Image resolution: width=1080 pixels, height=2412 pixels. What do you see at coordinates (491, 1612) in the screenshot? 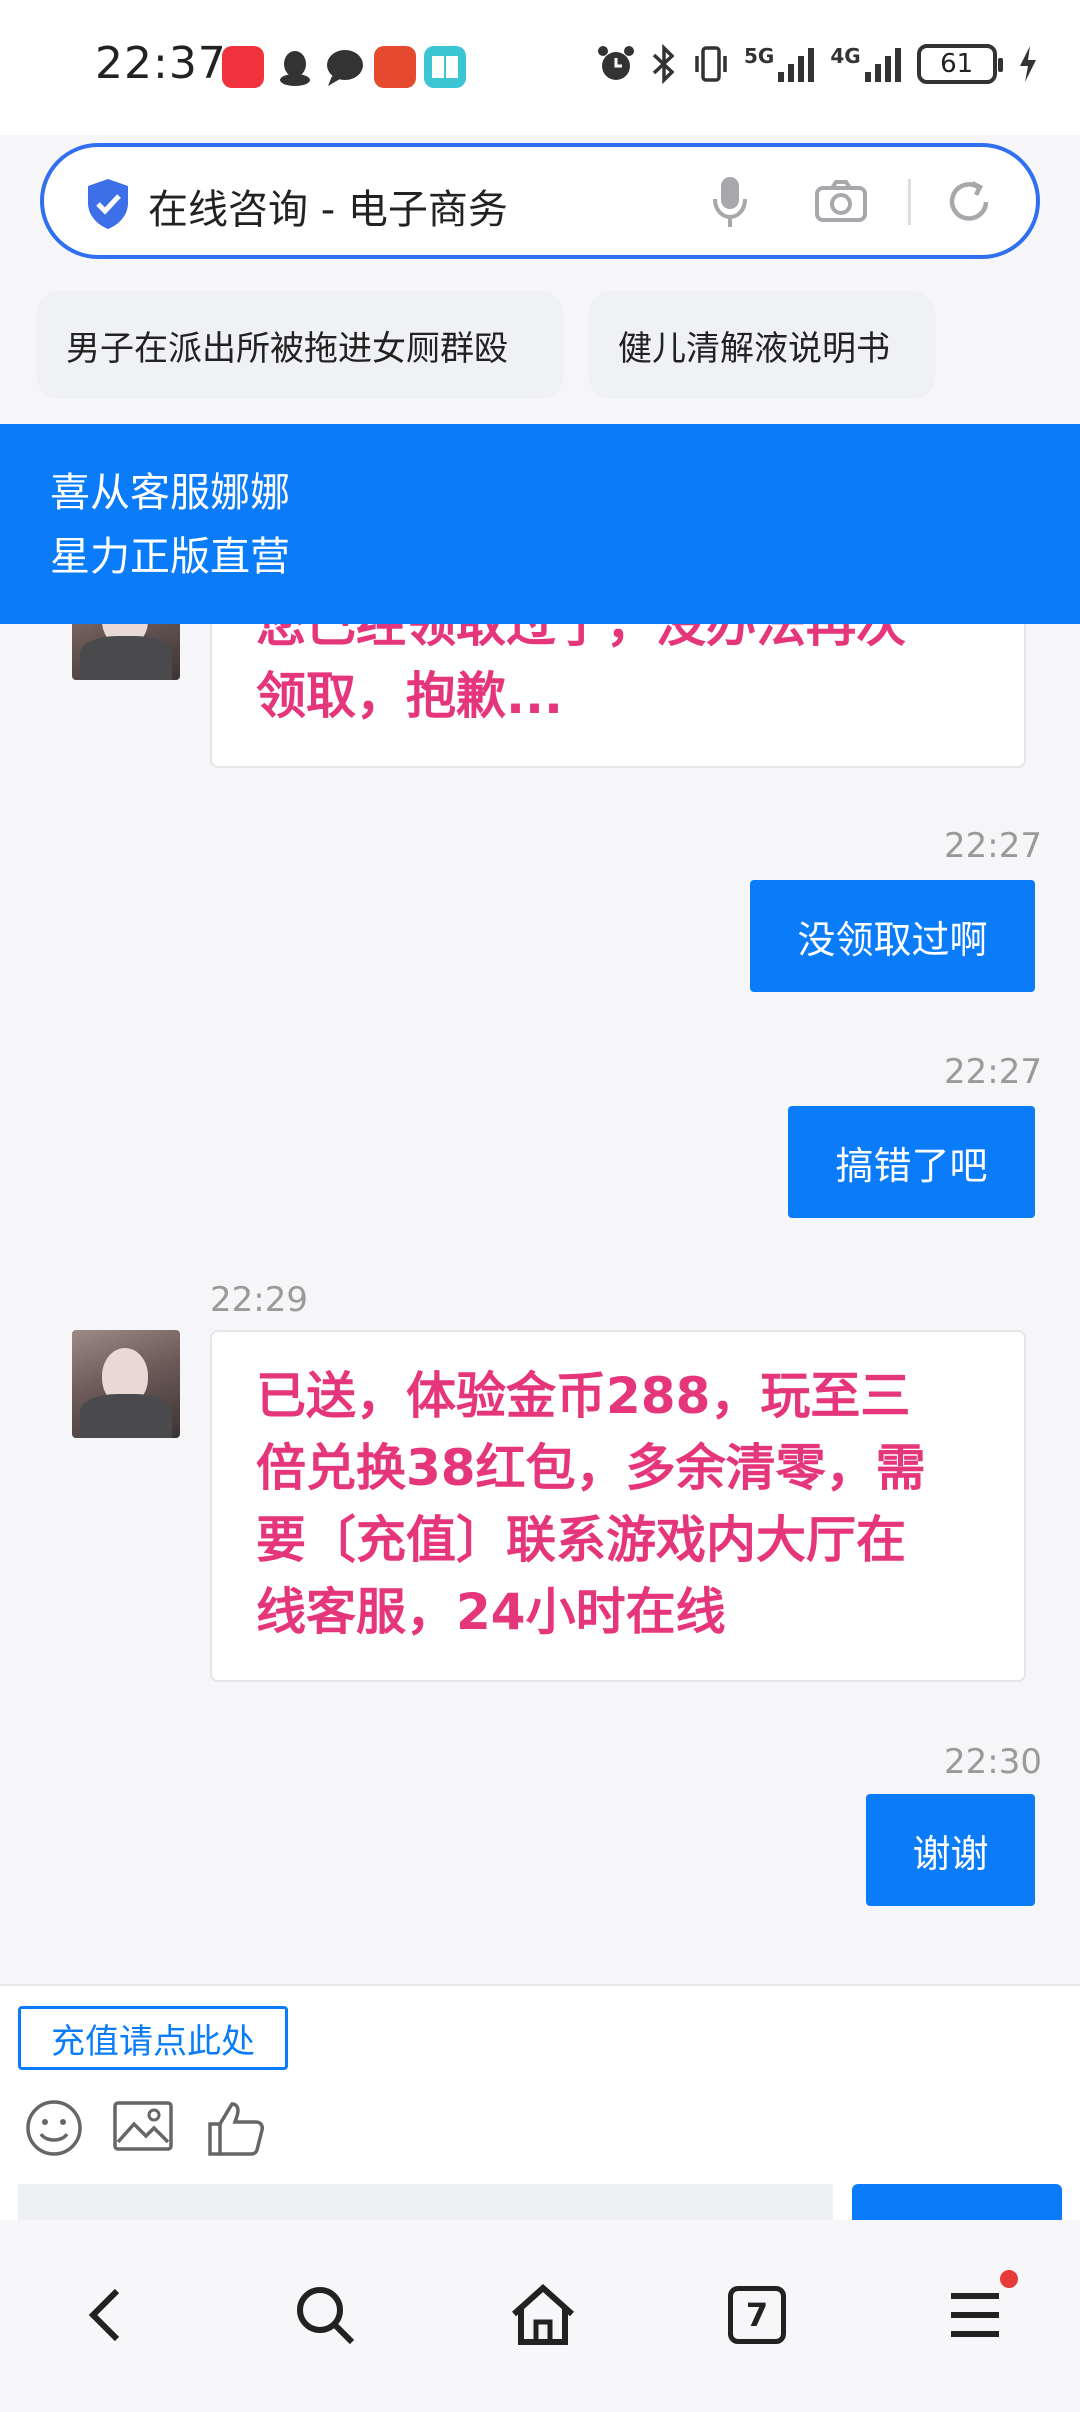
I see `message-line: 线客服，24小时在线` at bounding box center [491, 1612].